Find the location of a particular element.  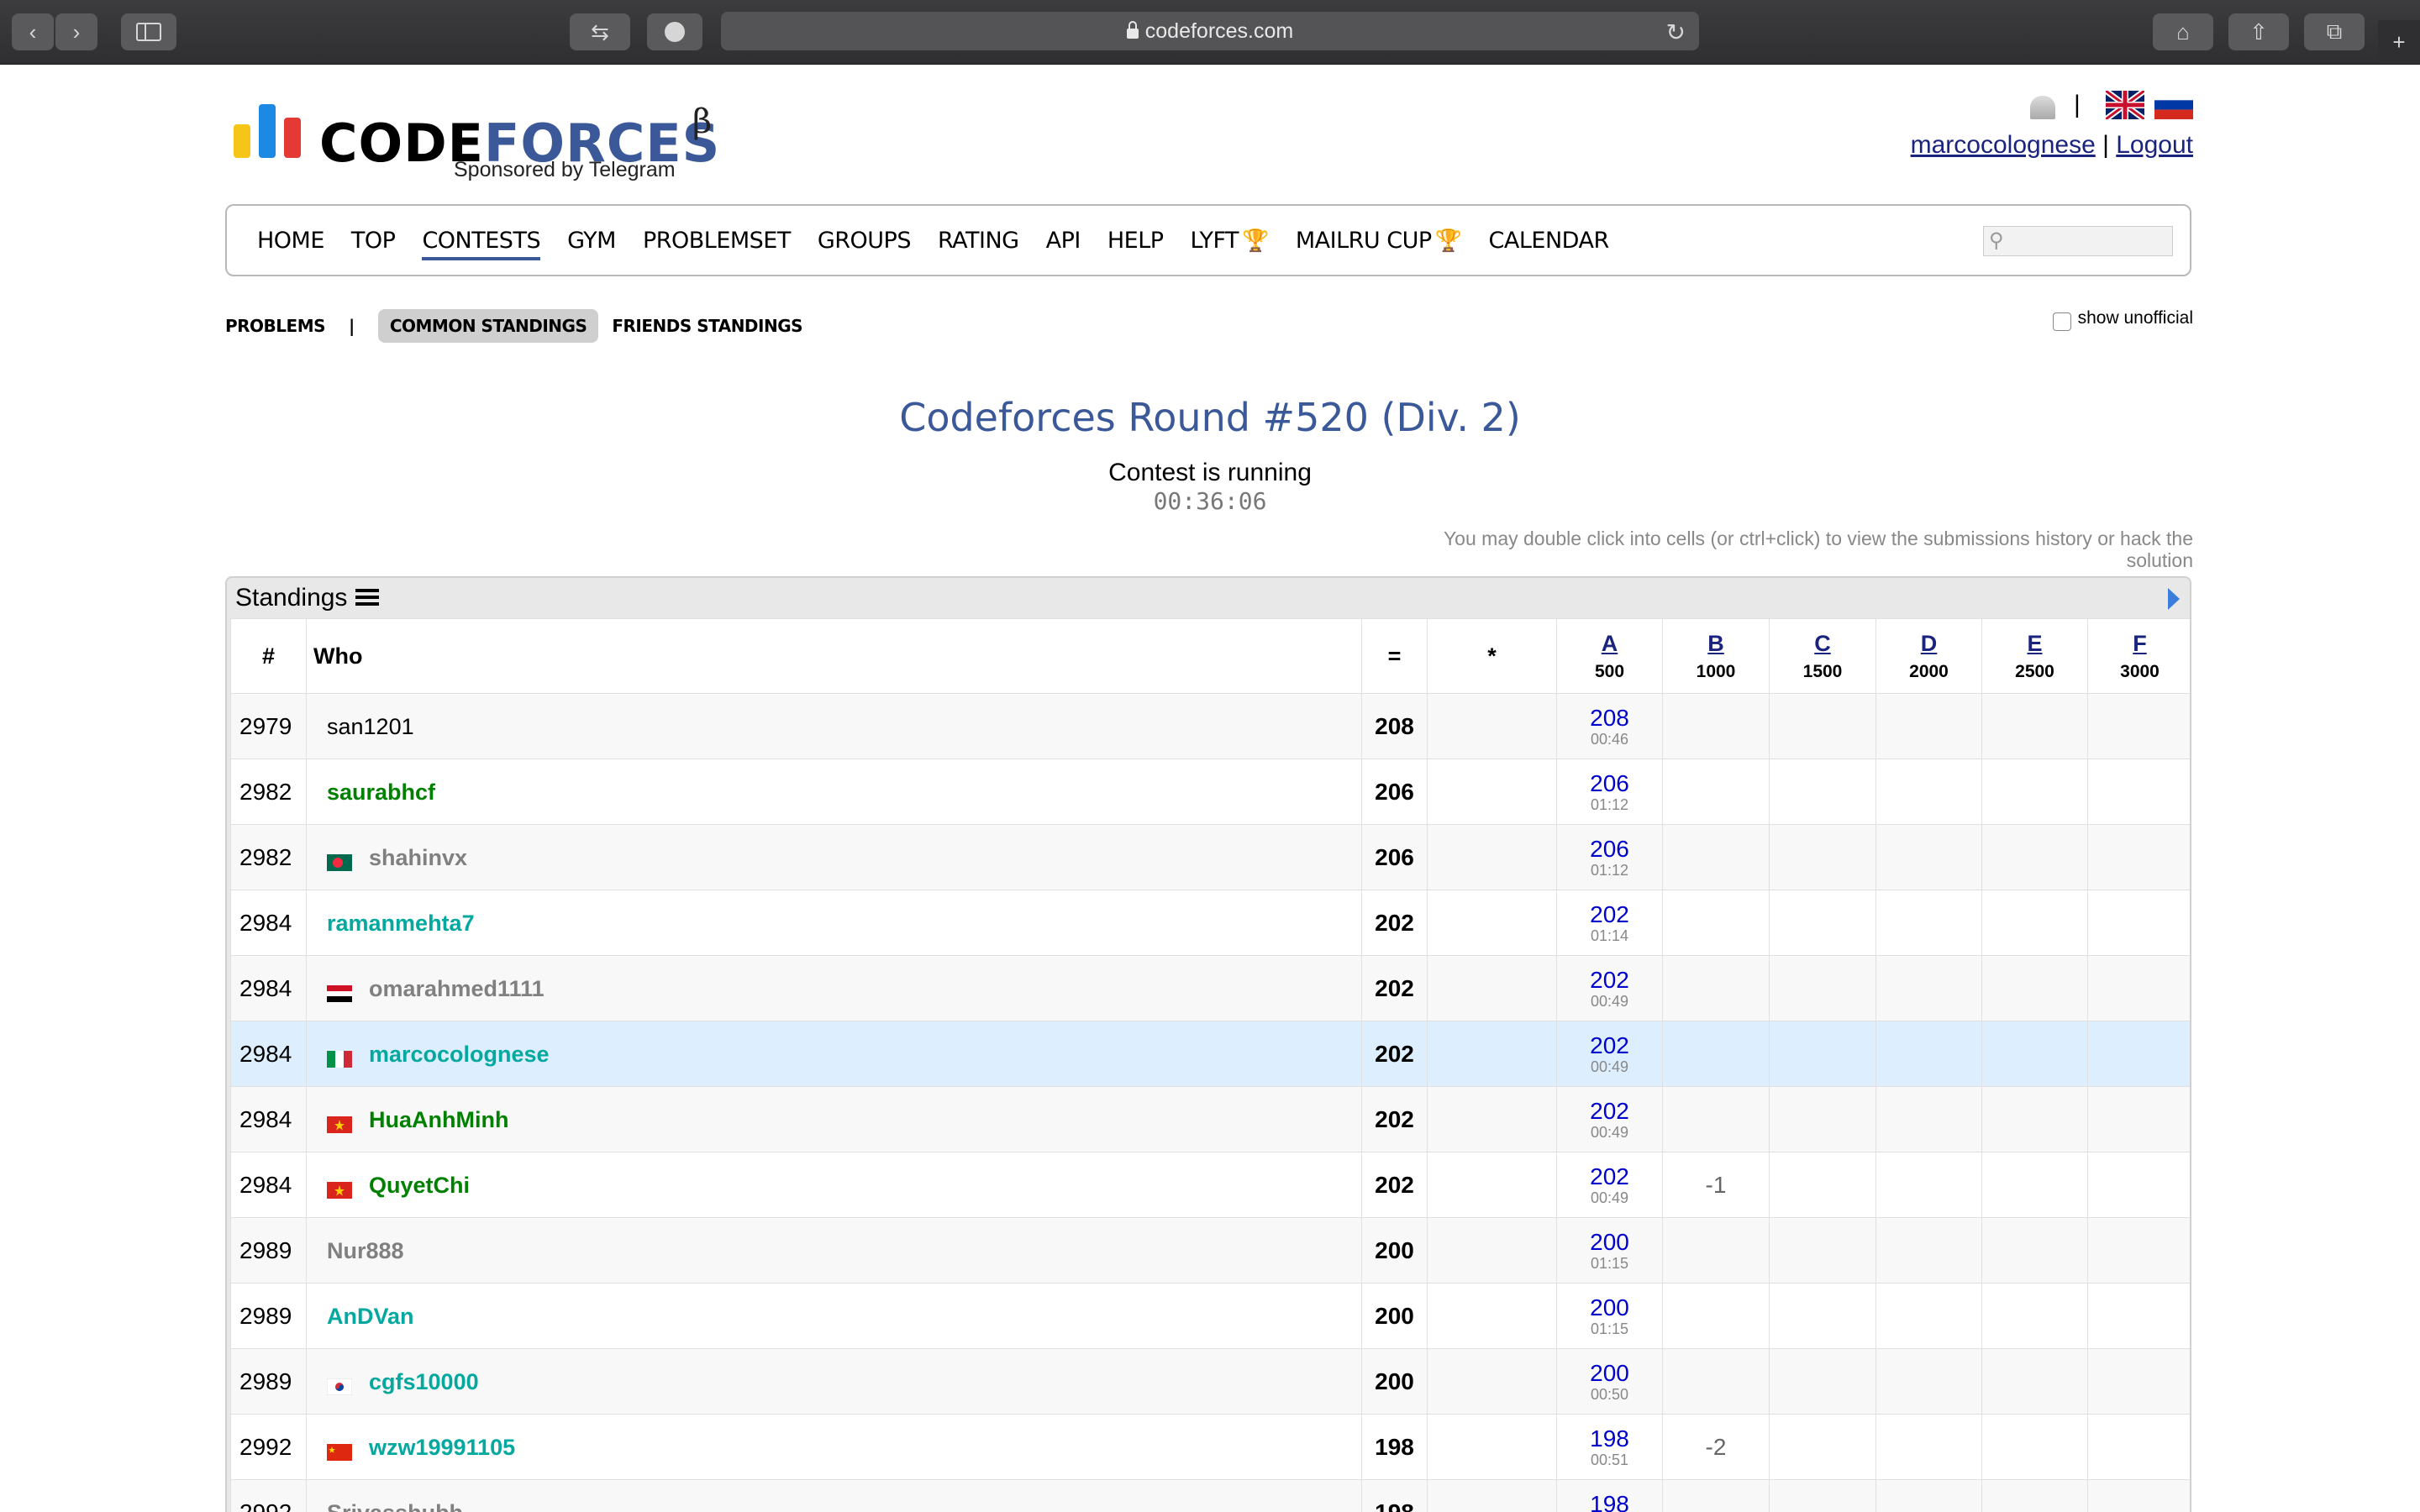

participant-link: AnDVan is located at coordinates (370, 1316).